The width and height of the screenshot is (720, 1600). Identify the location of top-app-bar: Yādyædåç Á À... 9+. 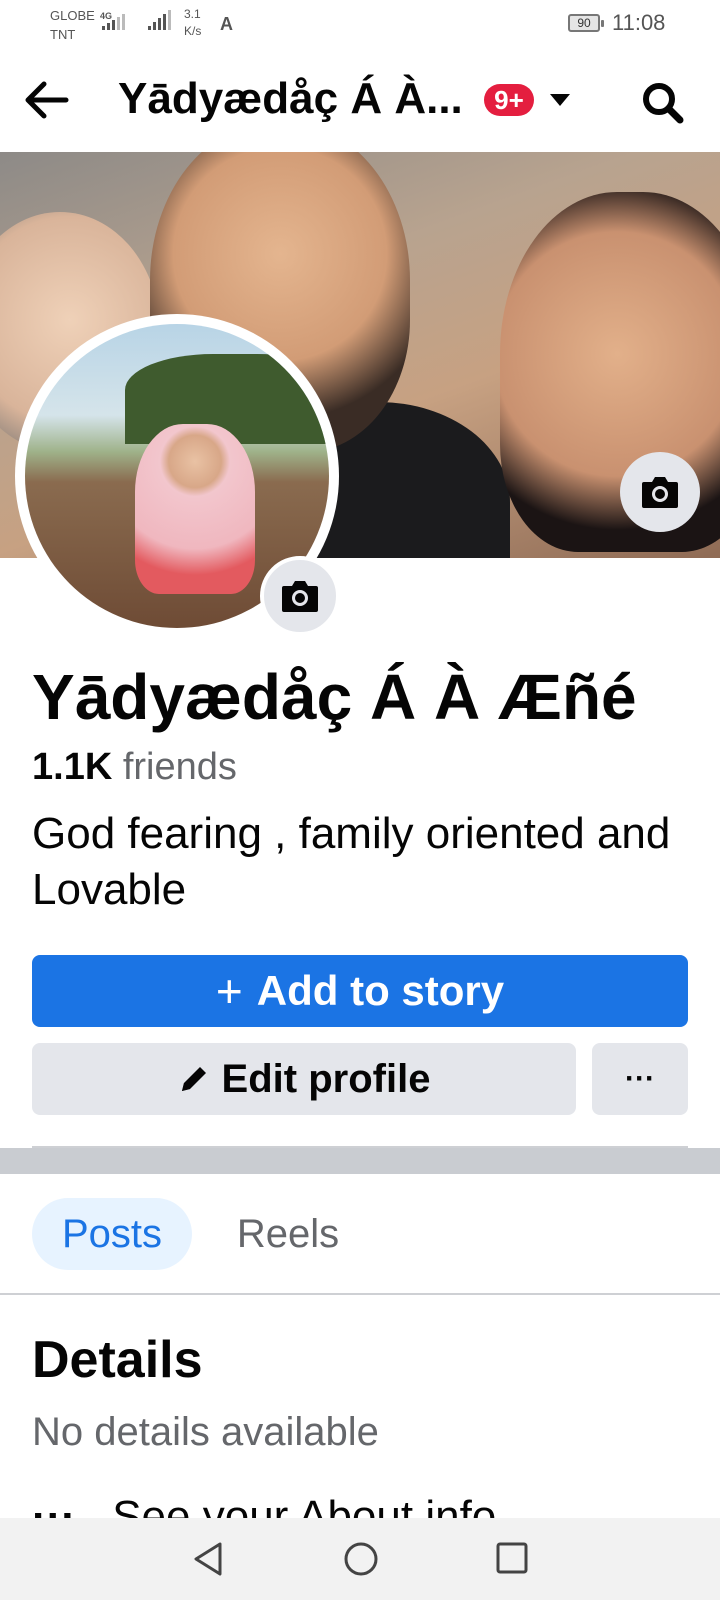
(360, 100).